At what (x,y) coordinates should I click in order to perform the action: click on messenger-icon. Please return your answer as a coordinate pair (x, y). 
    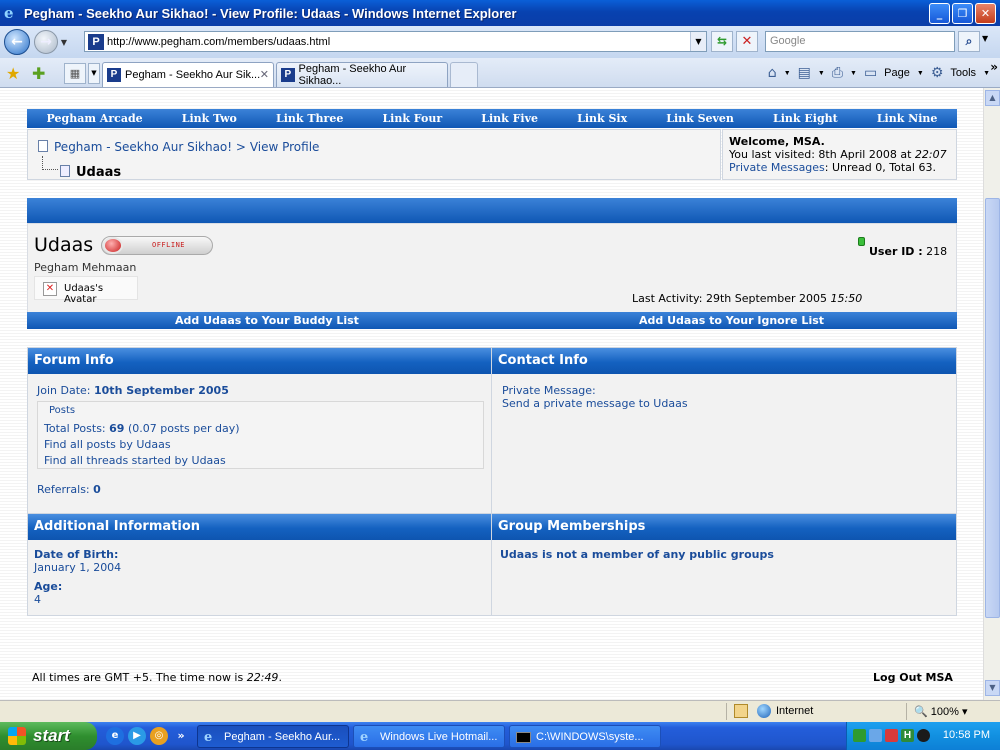
    Looking at the image, I should click on (875, 735).